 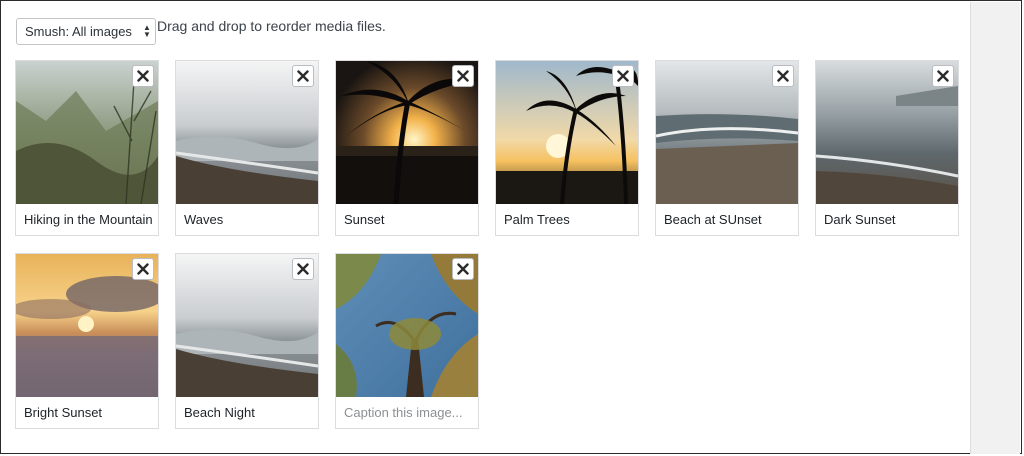 I want to click on gallery-item-caption: Beach at SUnset, so click(x=727, y=219).